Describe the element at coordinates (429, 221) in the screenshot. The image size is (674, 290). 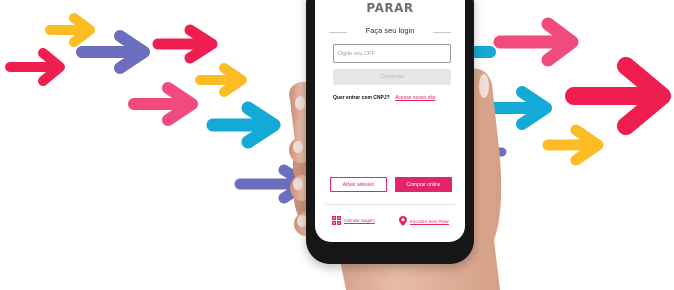
I see `find-sem-parar-label: Encontre Sem Parar` at that location.